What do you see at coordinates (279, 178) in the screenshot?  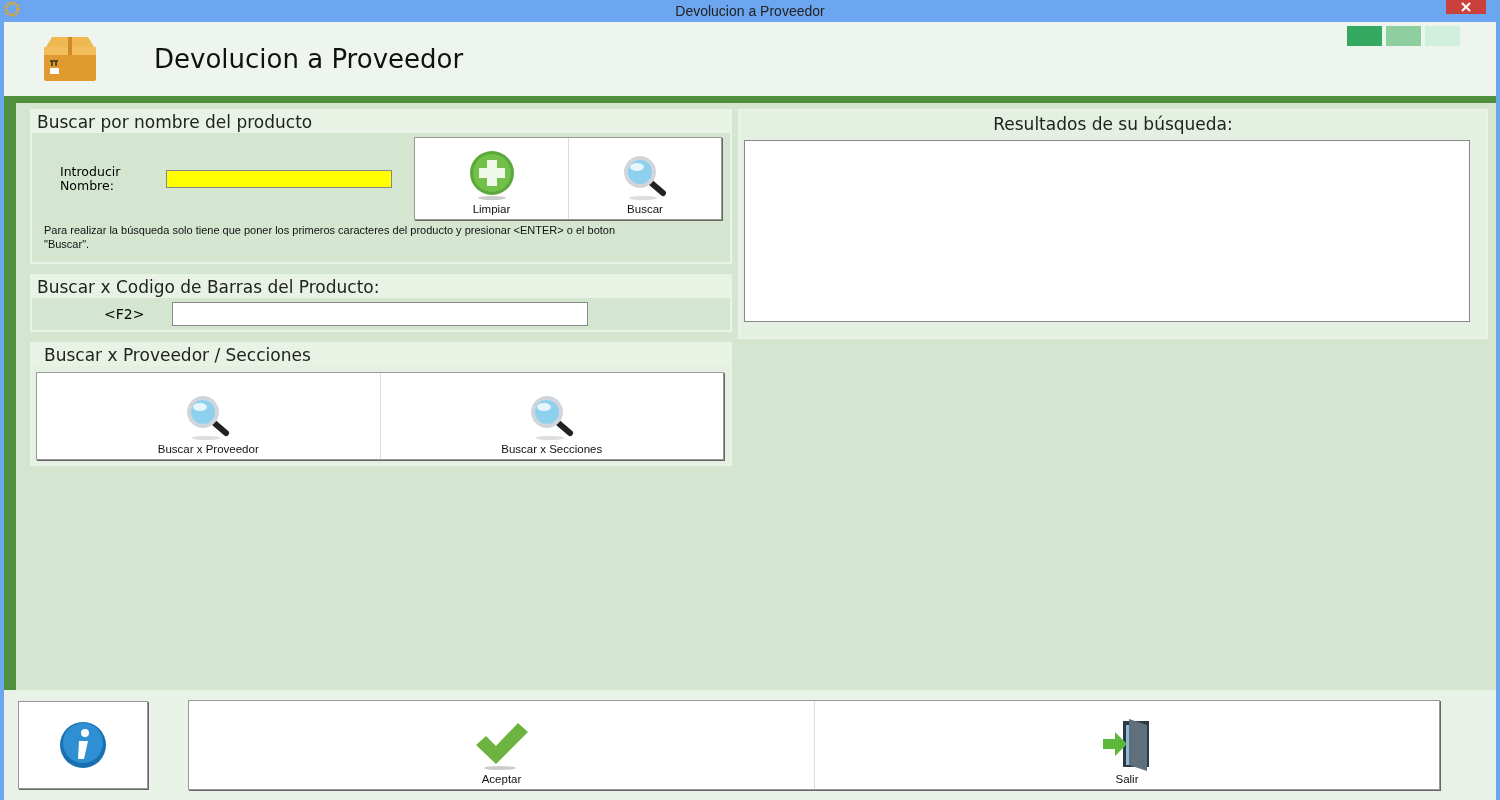 I see `name-input-field` at bounding box center [279, 178].